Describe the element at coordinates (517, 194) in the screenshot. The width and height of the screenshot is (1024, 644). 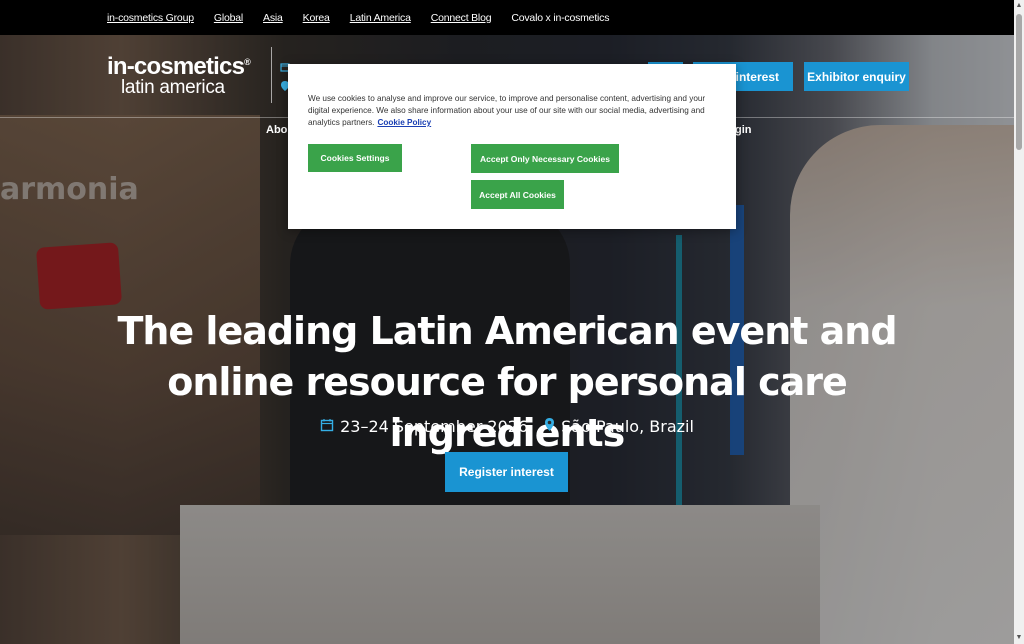
I see `accept-all-cookies-button: Accept All Cookies` at that location.